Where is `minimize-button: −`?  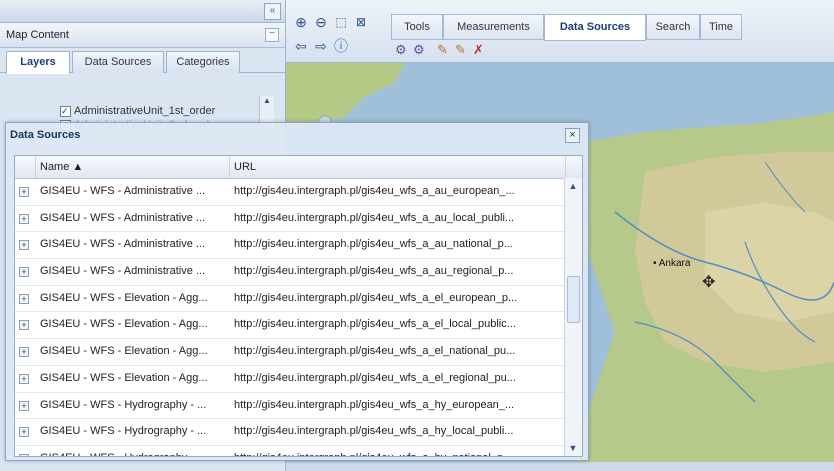 minimize-button: − is located at coordinates (272, 35).